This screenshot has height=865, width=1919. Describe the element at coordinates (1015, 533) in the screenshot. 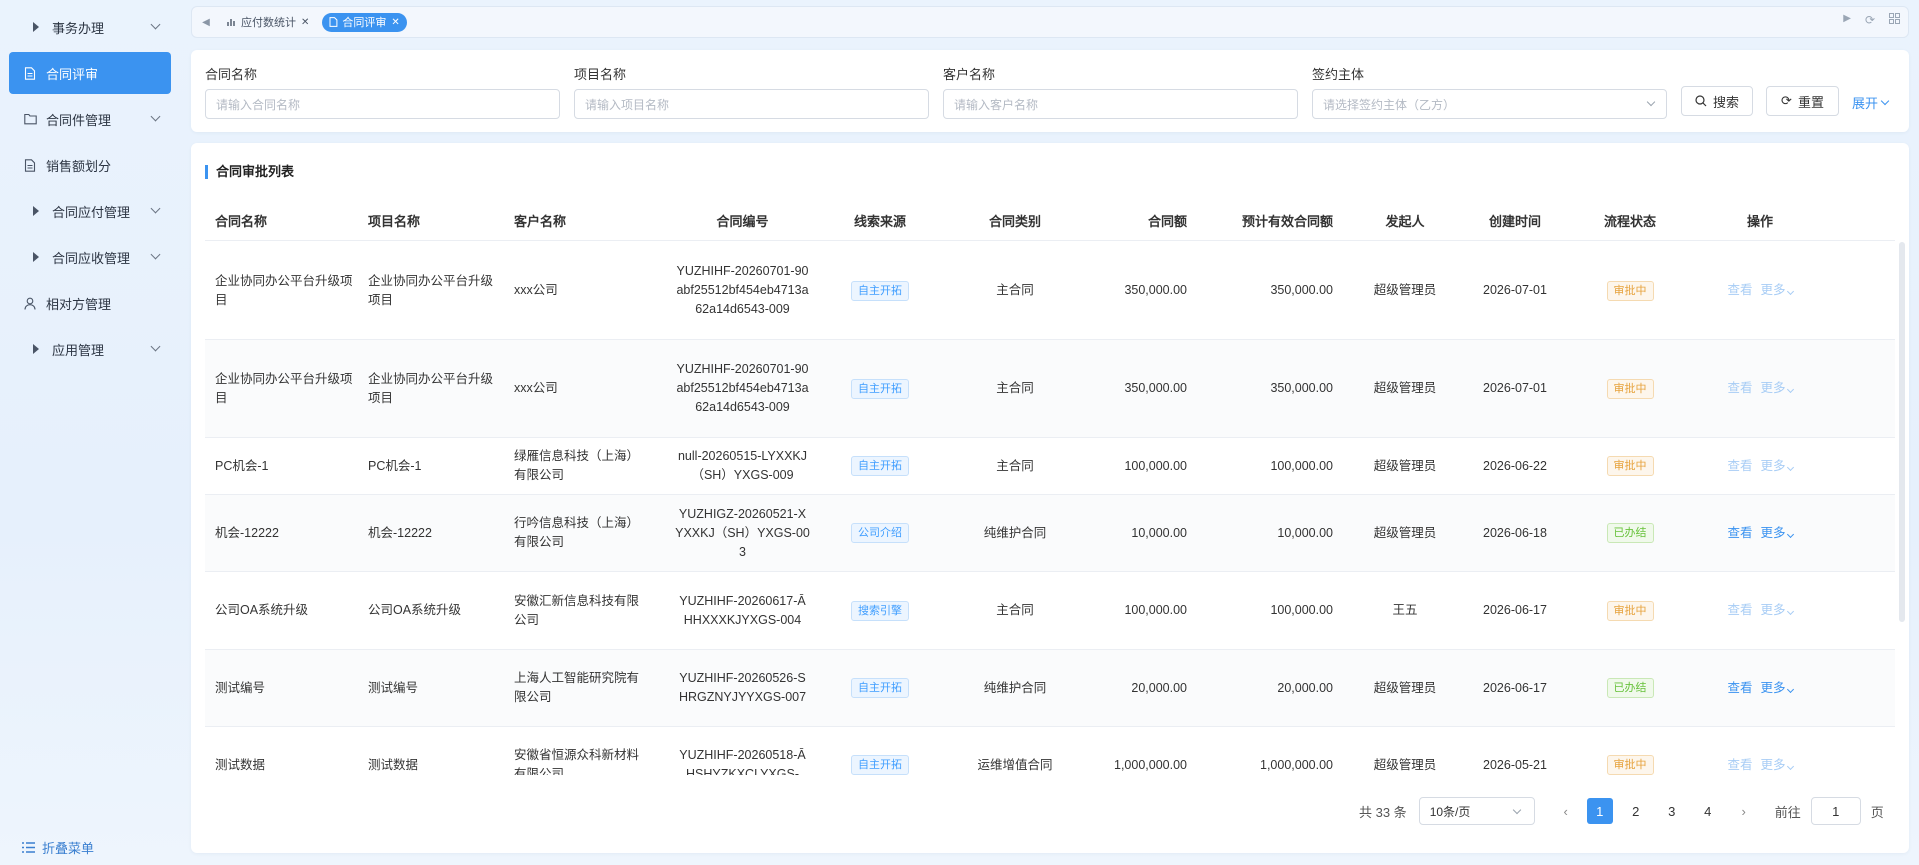

I see `cell-category: 纯维护合同` at that location.